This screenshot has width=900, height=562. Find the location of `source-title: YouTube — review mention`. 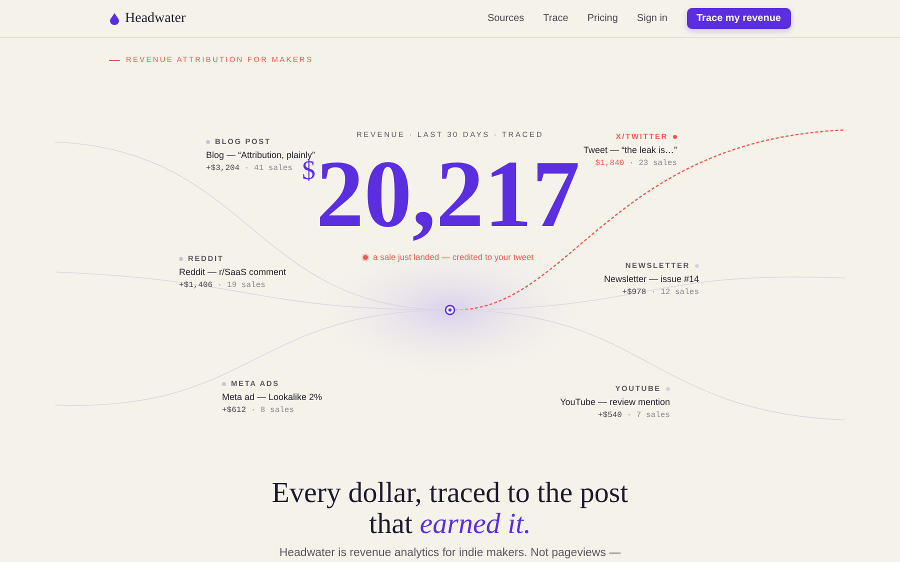

source-title: YouTube — review mention is located at coordinates (615, 402).